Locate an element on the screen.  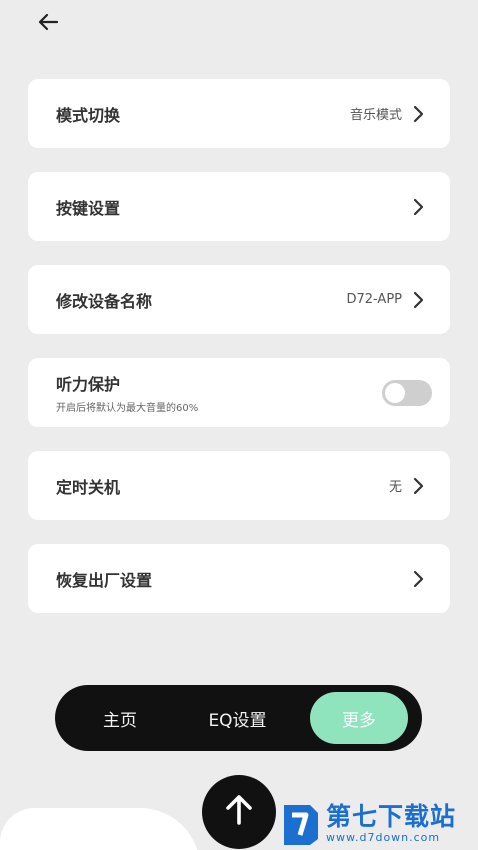
key-settings-label: 按键设置 is located at coordinates (88, 208).